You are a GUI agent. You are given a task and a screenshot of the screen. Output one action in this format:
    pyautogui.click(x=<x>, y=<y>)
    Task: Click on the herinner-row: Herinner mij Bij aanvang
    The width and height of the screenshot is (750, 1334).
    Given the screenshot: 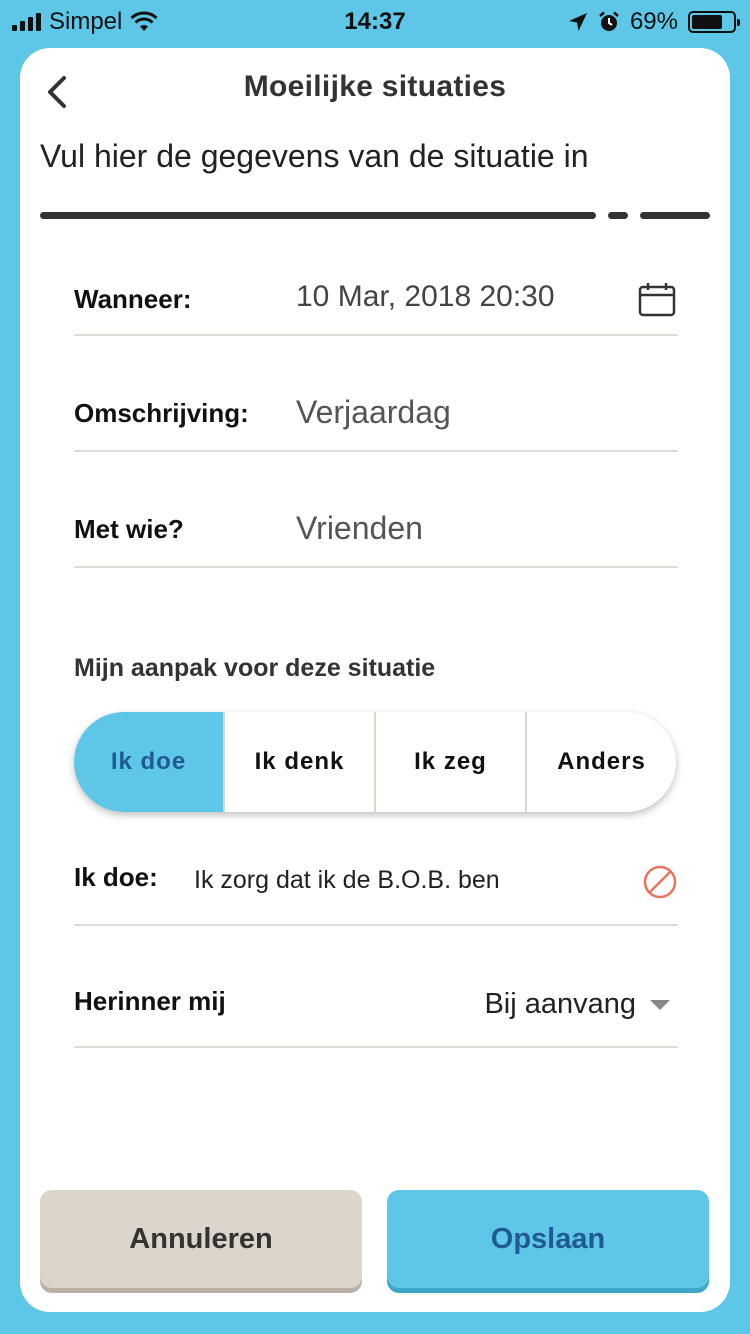 What is the action you would take?
    pyautogui.click(x=376, y=1004)
    